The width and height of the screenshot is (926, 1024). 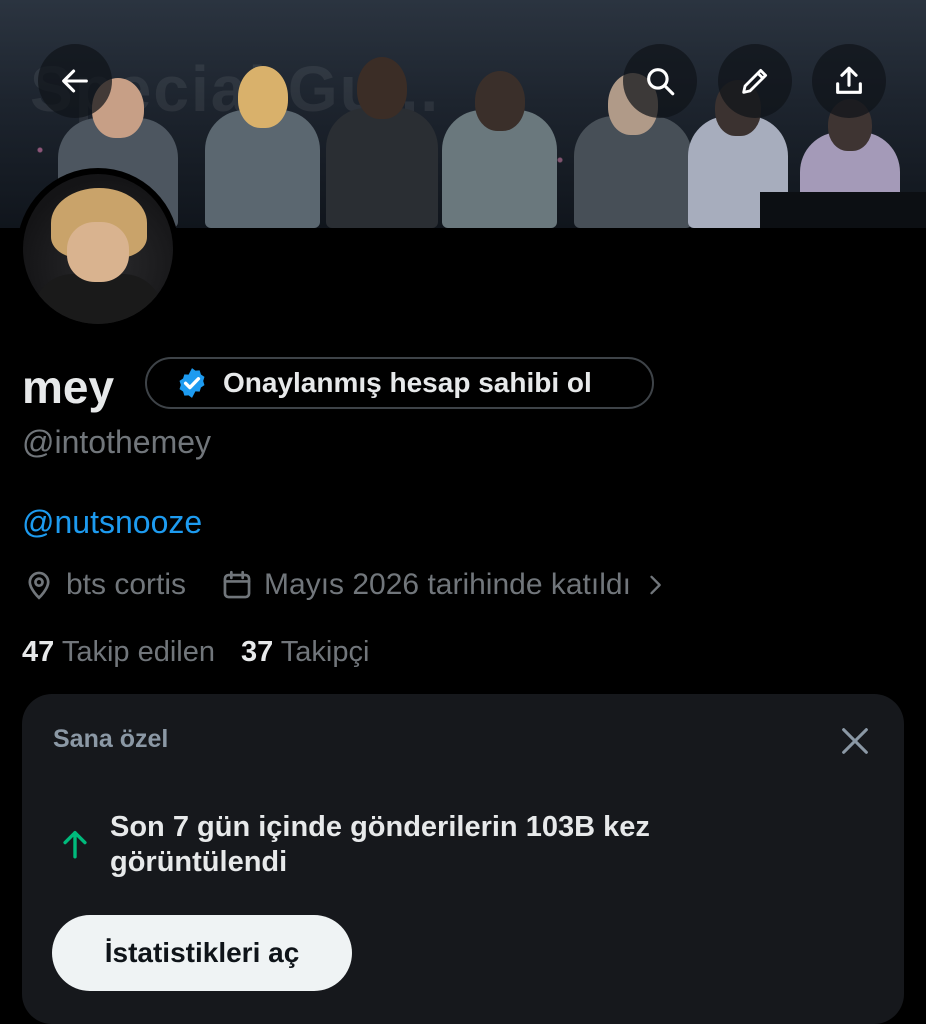 What do you see at coordinates (39, 585) in the screenshot?
I see `location-pin-icon` at bounding box center [39, 585].